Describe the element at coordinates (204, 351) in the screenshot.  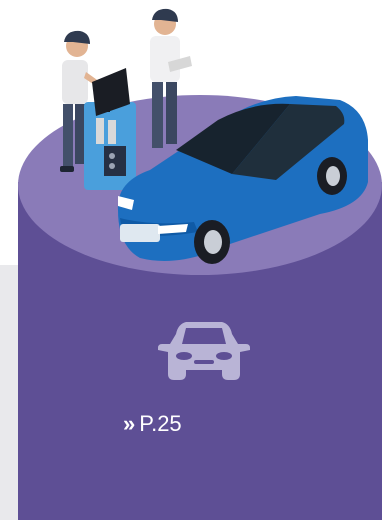
I see `car-icon` at that location.